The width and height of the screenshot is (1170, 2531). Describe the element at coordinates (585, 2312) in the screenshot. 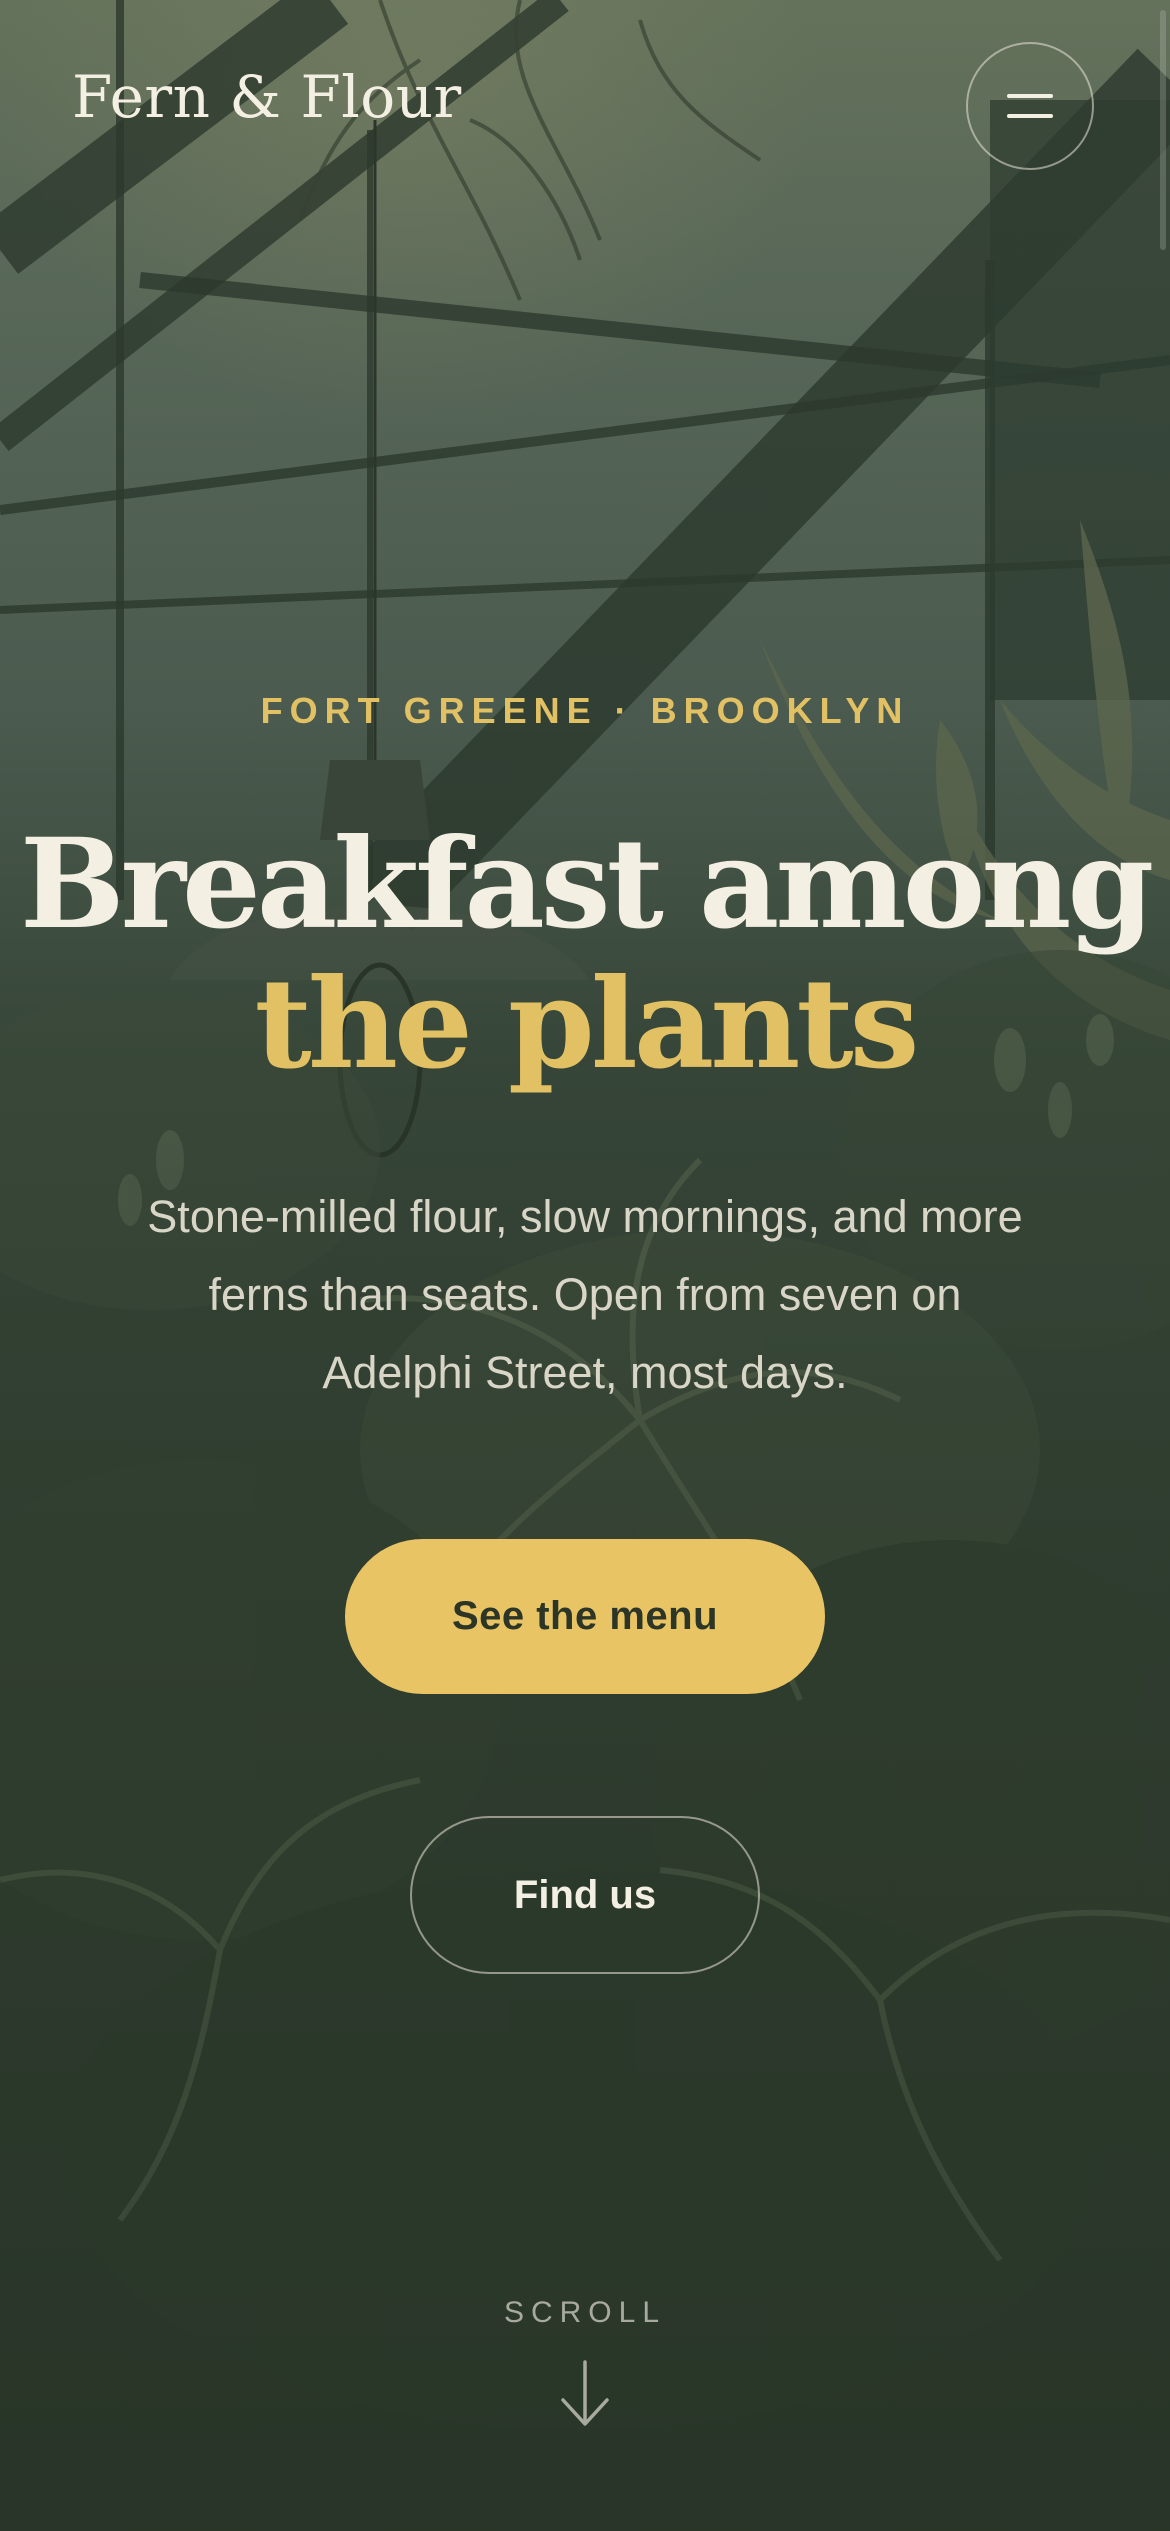

I see `scroll-label: SCROLL` at that location.